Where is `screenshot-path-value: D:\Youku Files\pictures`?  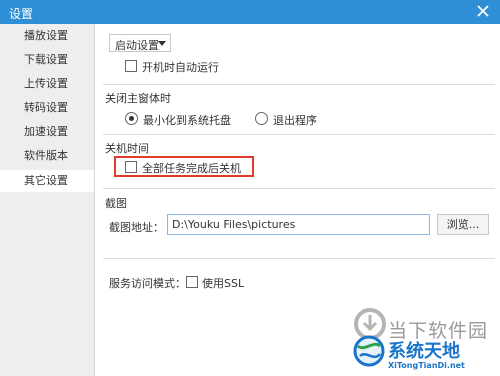
screenshot-path-value: D:\Youku Files\pictures is located at coordinates (234, 224).